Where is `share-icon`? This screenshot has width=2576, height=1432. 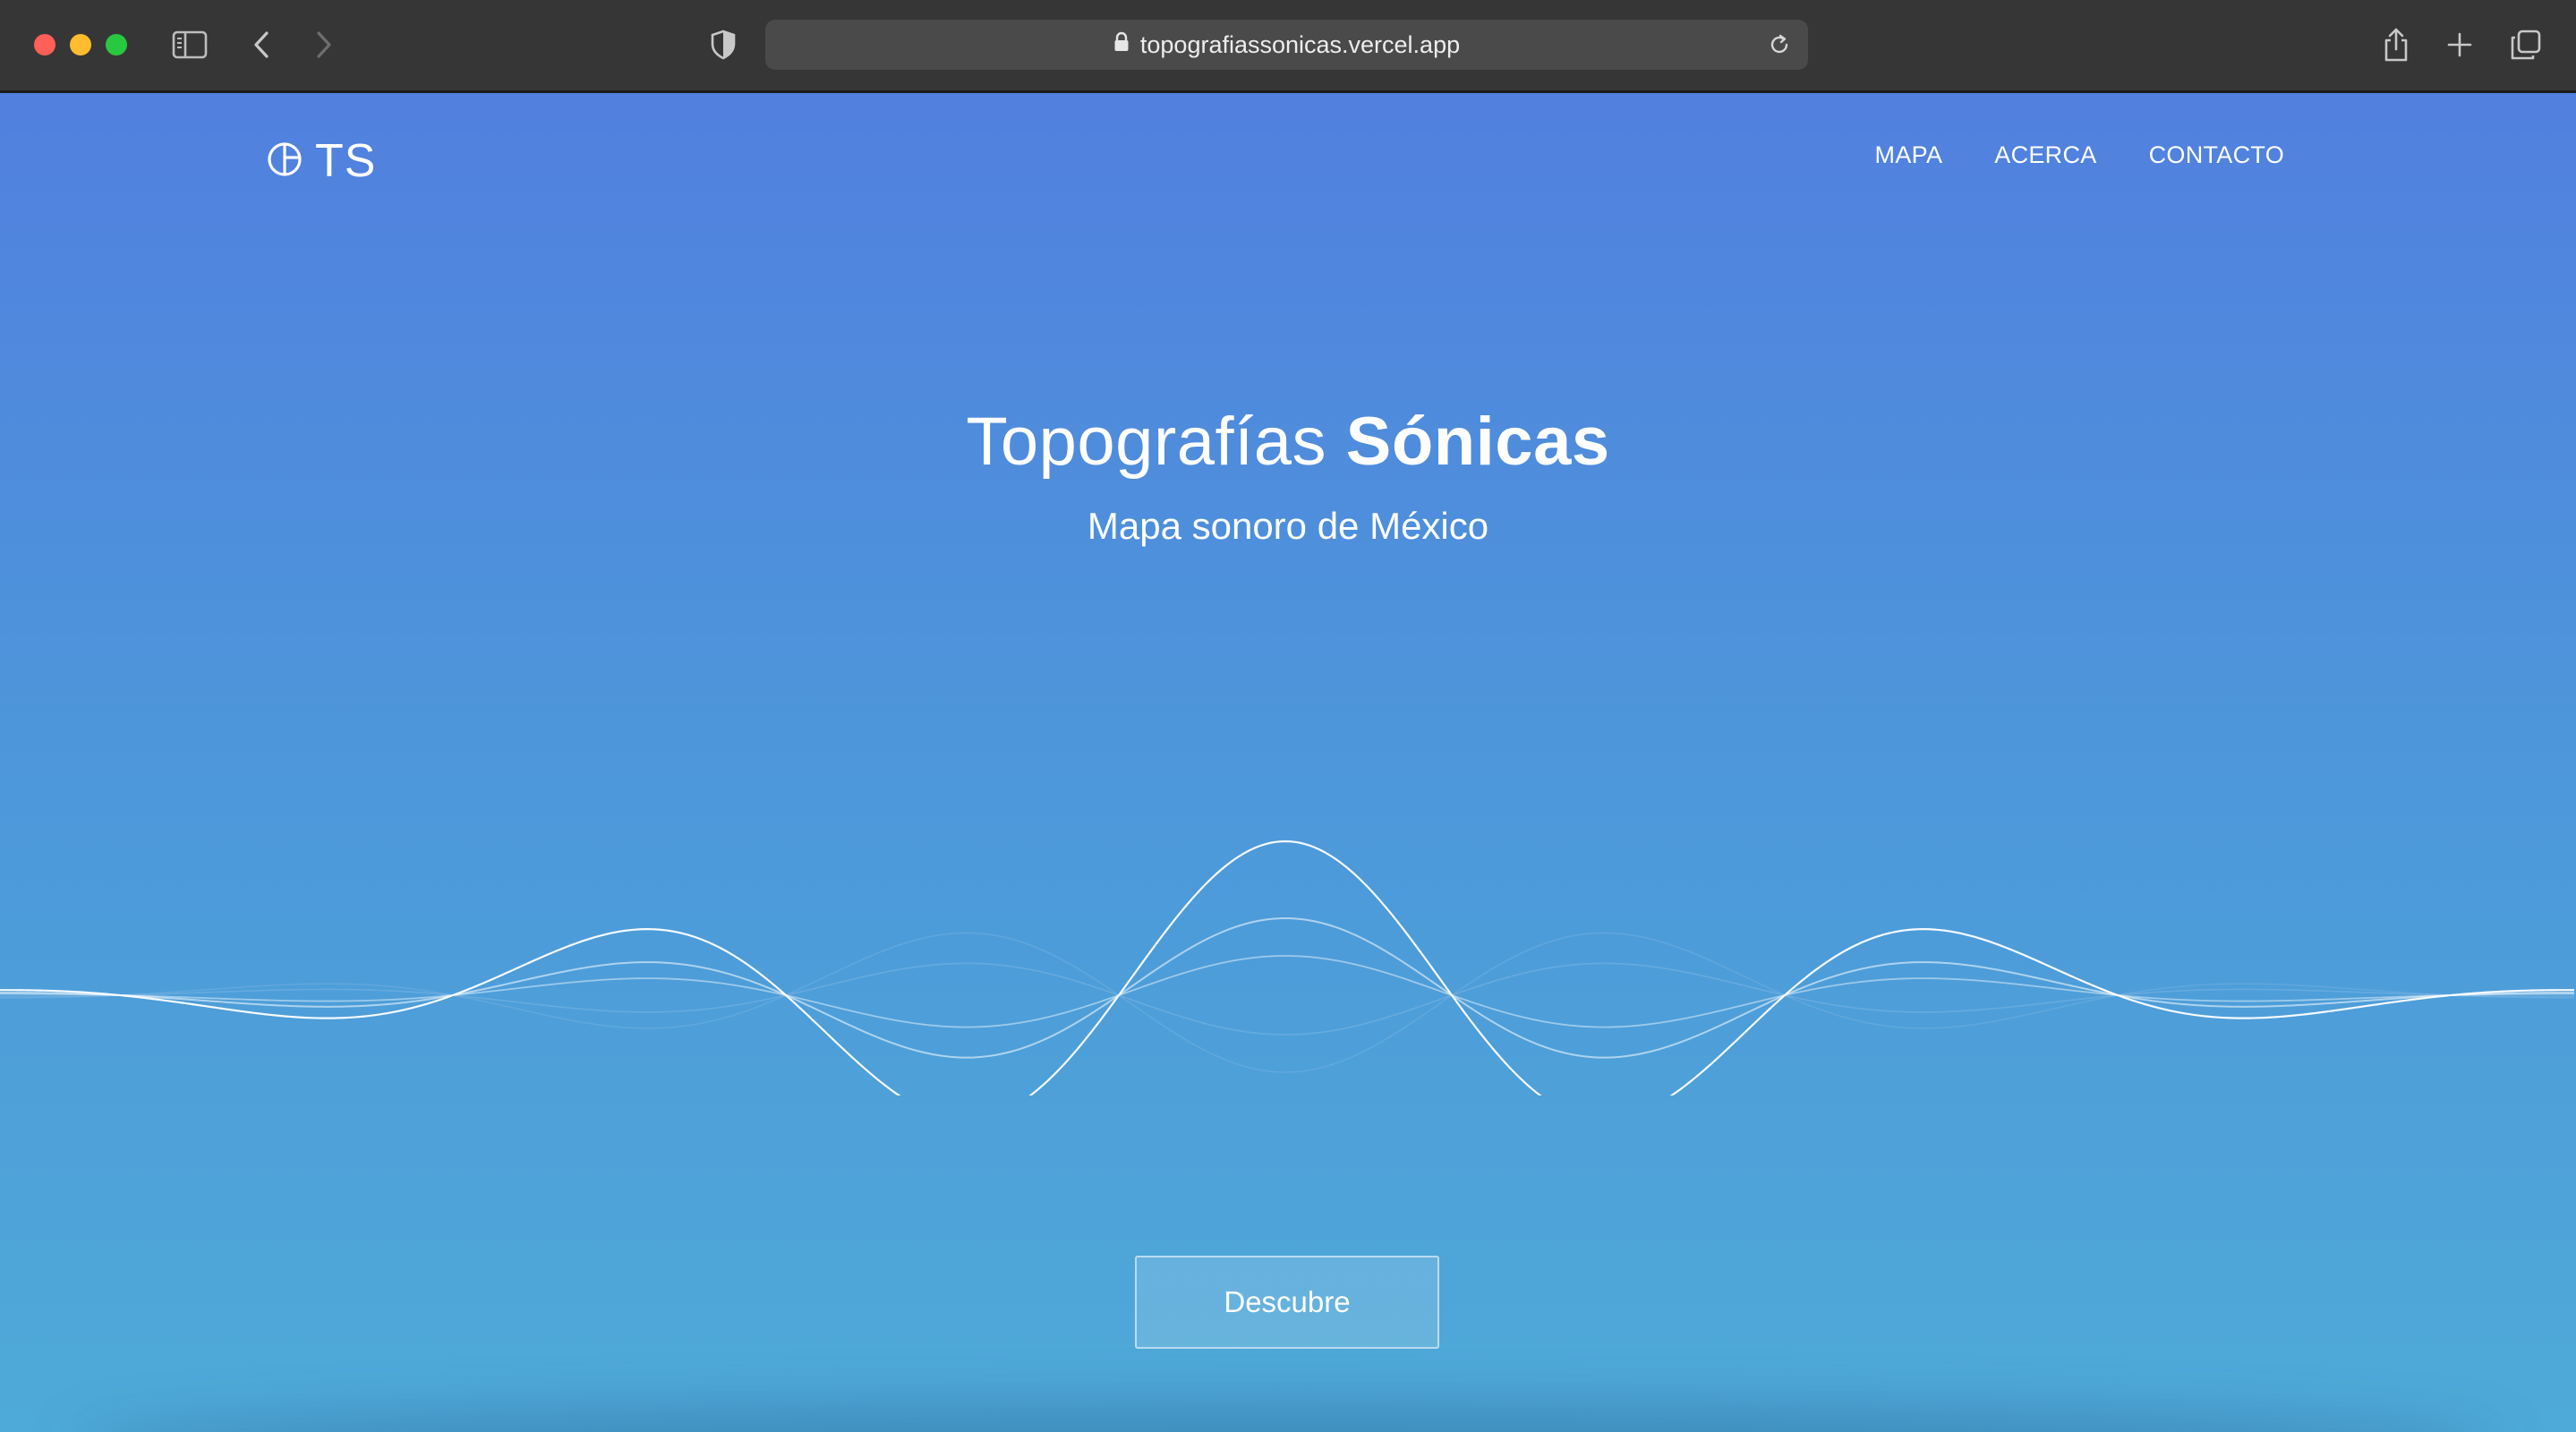 share-icon is located at coordinates (2396, 44).